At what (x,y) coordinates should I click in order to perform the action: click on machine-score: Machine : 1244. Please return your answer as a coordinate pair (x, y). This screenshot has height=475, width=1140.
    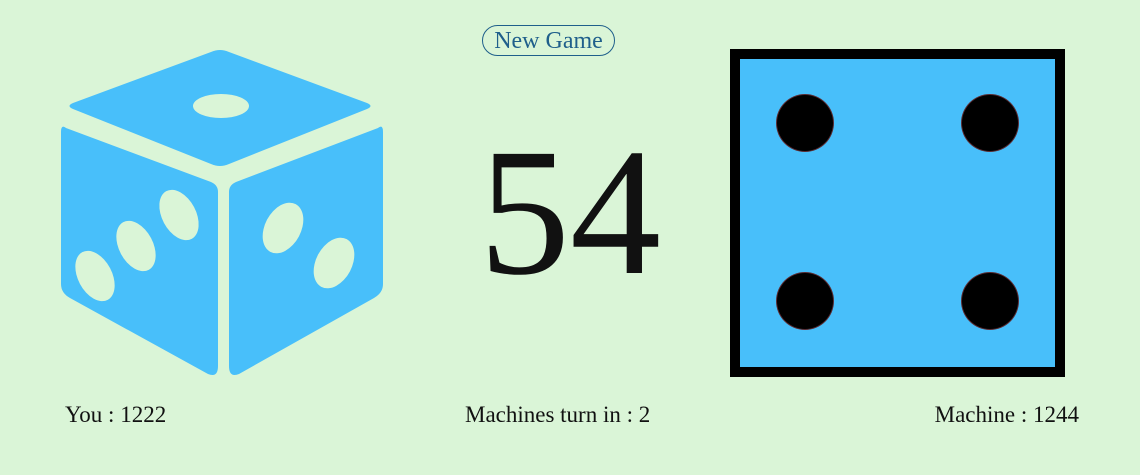
    Looking at the image, I should click on (1006, 414).